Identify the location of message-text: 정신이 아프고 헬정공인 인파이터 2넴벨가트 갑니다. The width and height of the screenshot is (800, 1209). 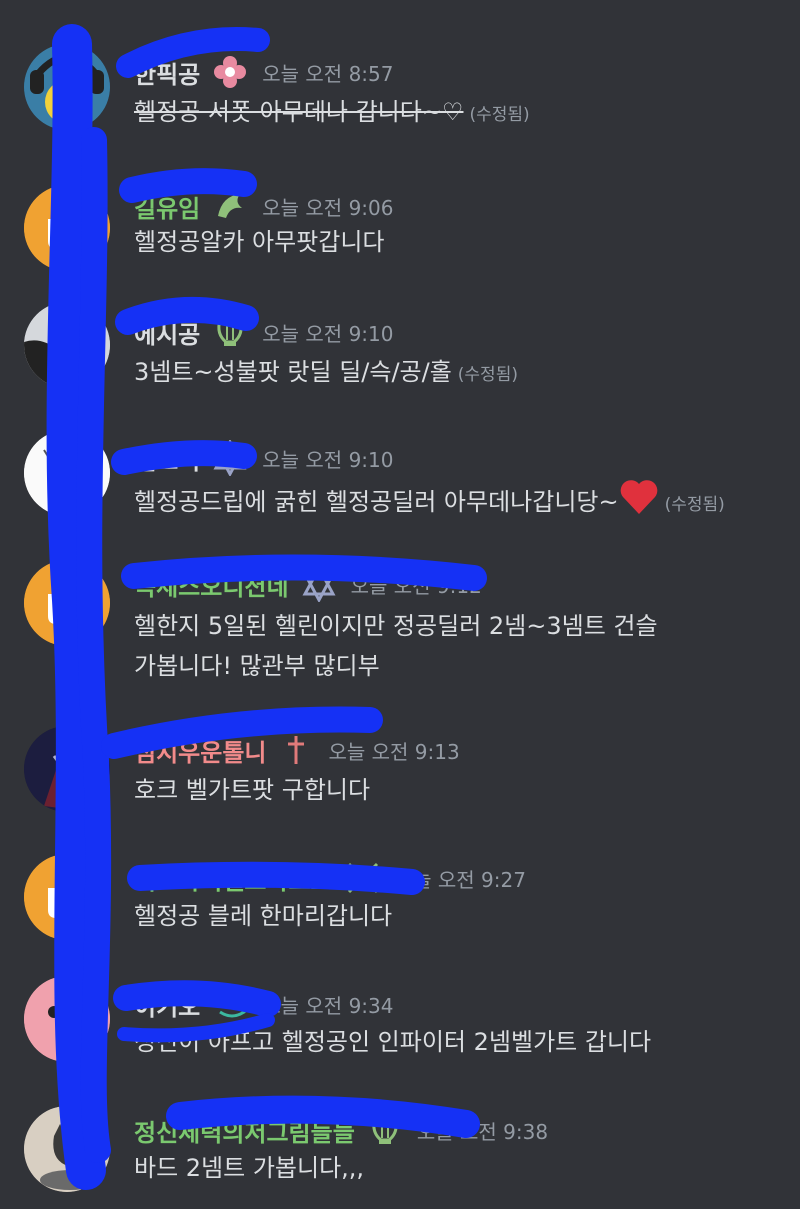
(393, 1042).